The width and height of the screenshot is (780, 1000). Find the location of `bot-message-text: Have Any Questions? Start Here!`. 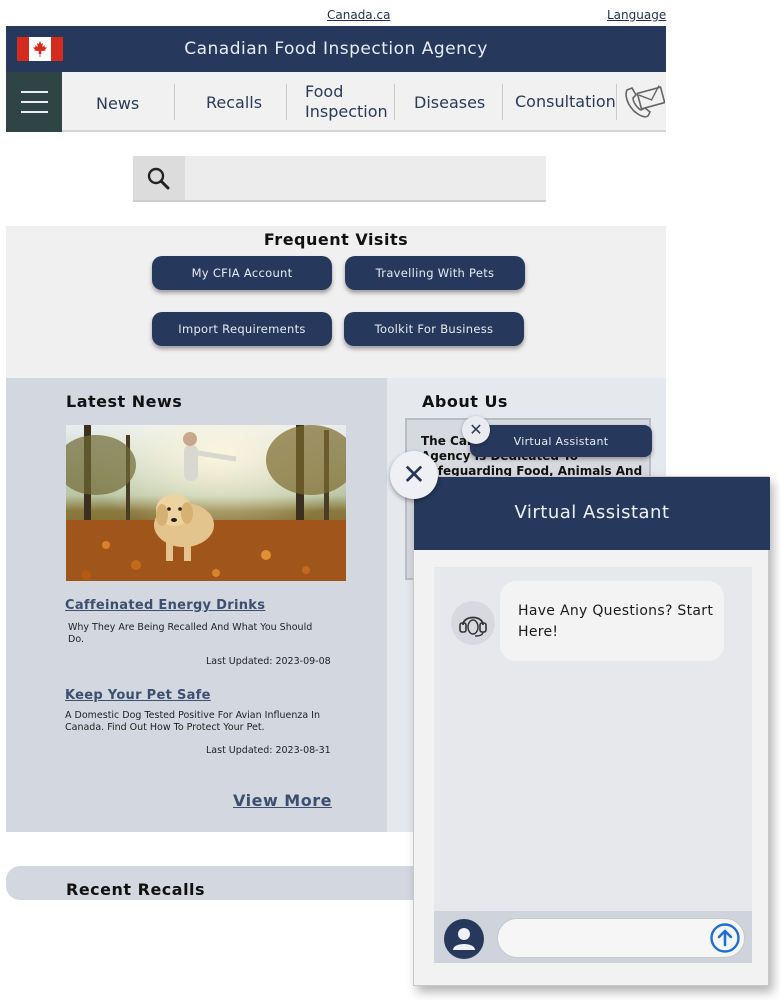

bot-message-text: Have Any Questions? Start Here! is located at coordinates (616, 621).